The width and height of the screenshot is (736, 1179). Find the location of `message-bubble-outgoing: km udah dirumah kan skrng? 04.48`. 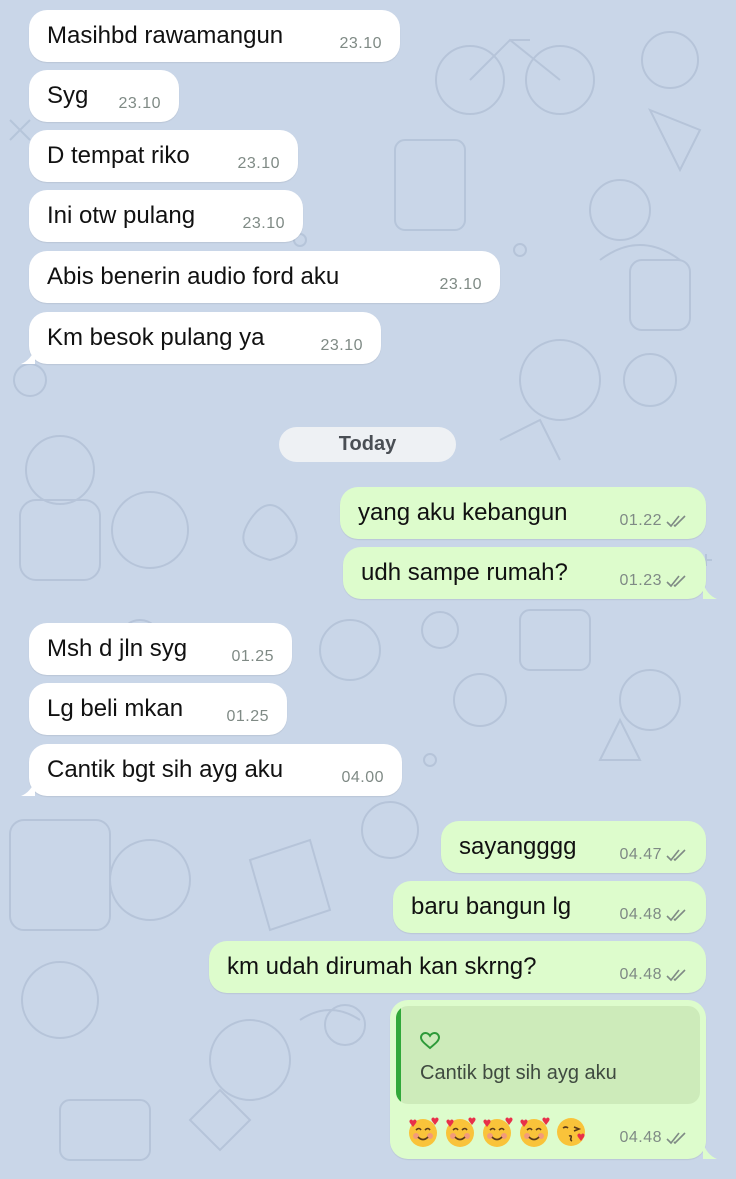

message-bubble-outgoing: km udah dirumah kan skrng? 04.48 is located at coordinates (457, 967).